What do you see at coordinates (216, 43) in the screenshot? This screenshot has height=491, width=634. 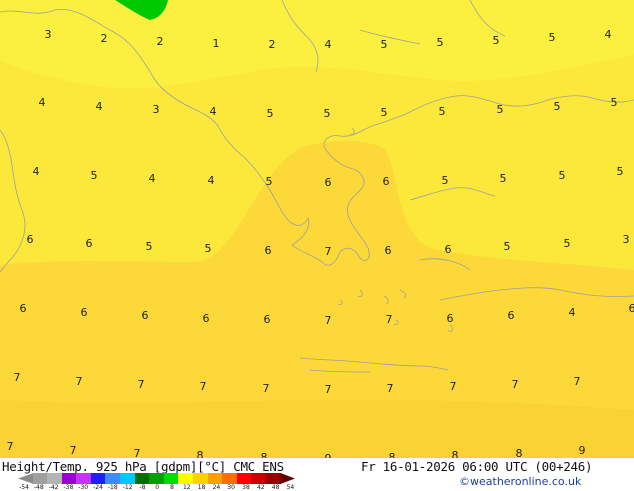 I see `value-label: 1` at bounding box center [216, 43].